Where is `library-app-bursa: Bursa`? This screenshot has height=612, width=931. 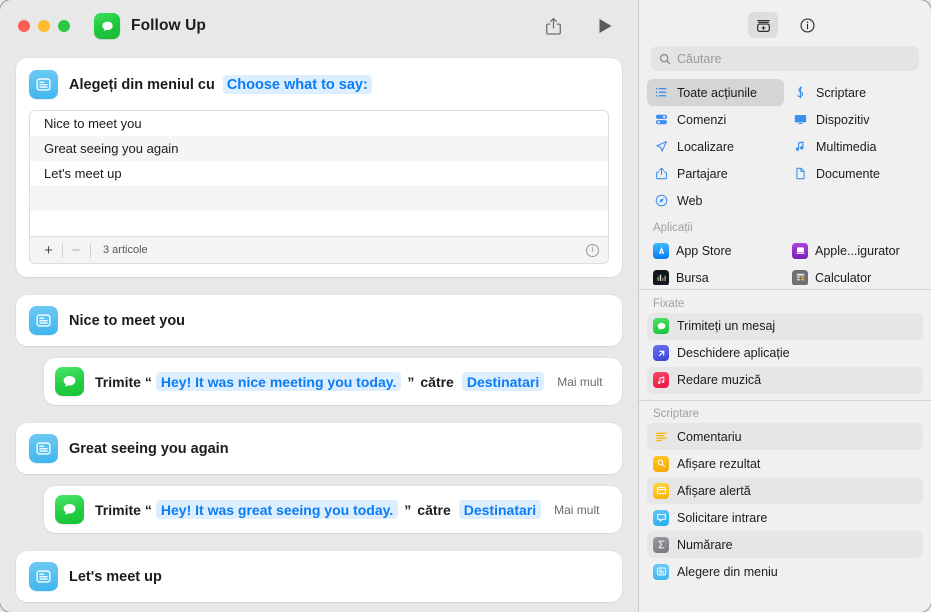
library-app-bursa: Bursa is located at coordinates (715, 274).